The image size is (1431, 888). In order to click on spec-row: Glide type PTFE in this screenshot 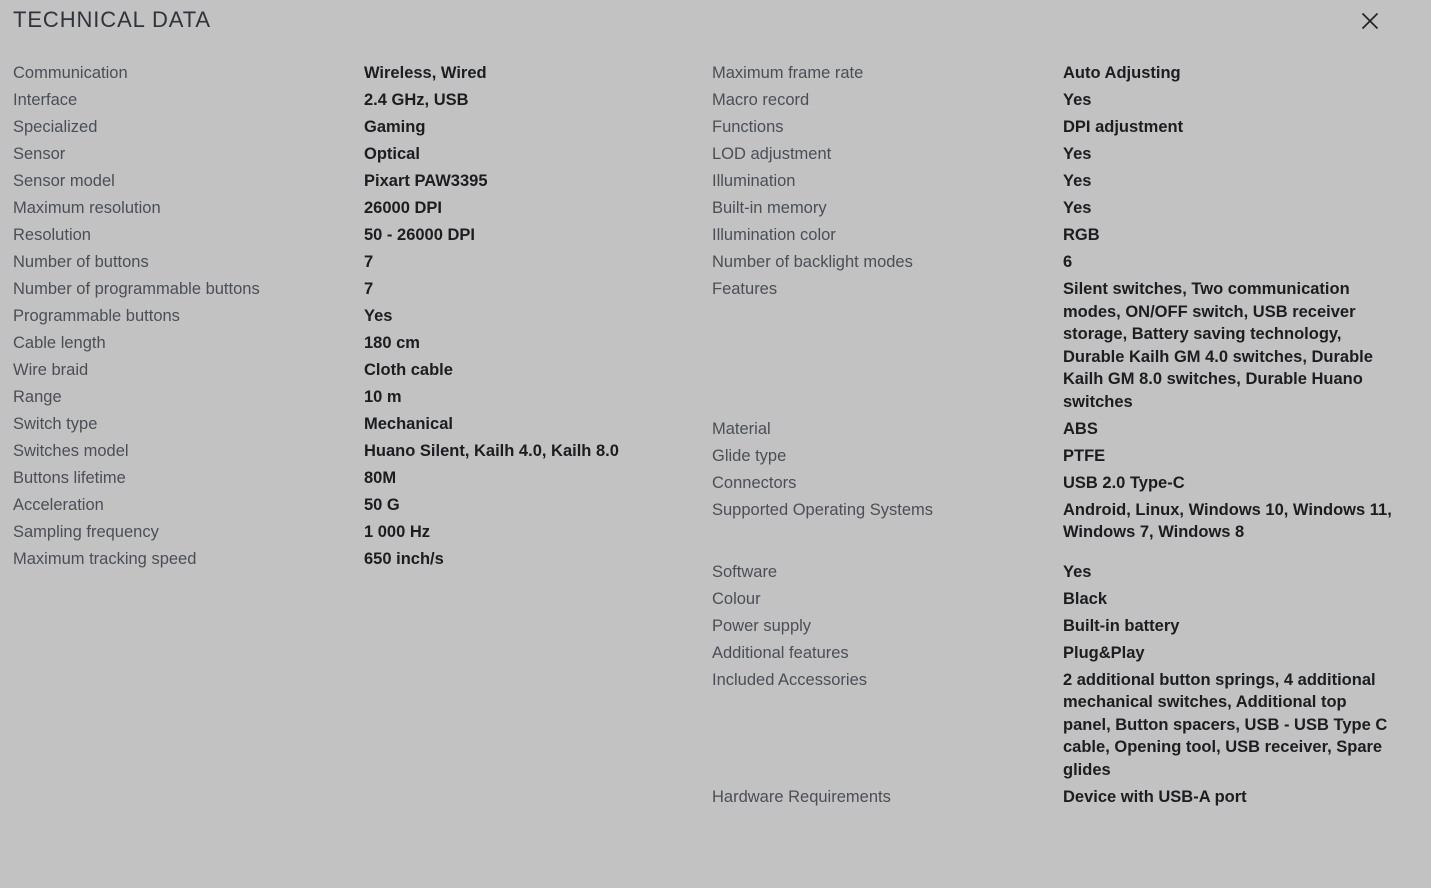, I will do `click(1071, 456)`.